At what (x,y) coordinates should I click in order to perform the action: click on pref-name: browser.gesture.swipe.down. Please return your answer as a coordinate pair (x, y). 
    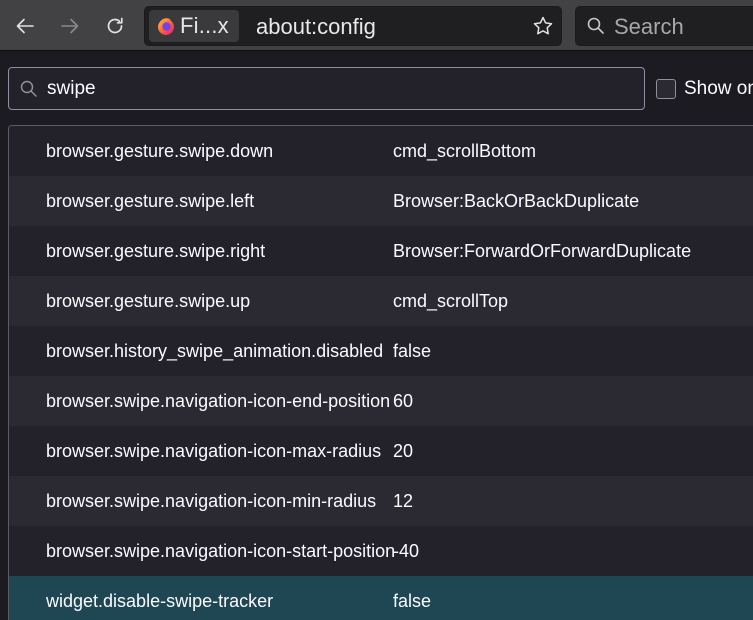
    Looking at the image, I should click on (160, 150).